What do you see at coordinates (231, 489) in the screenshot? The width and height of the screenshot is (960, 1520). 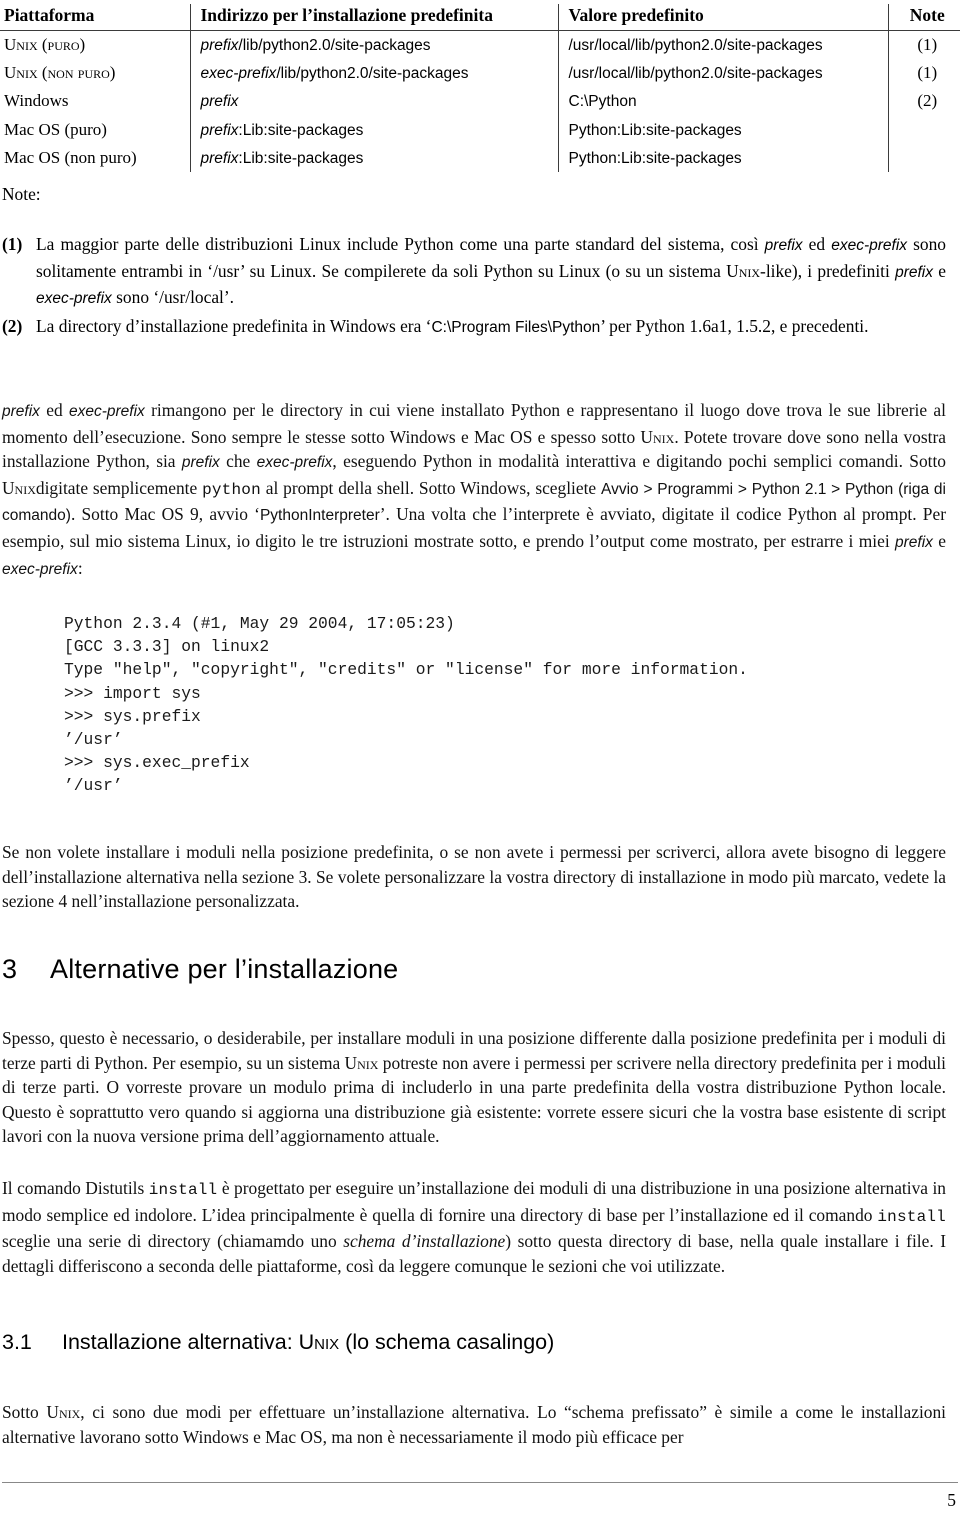 I see `code-python: python` at bounding box center [231, 489].